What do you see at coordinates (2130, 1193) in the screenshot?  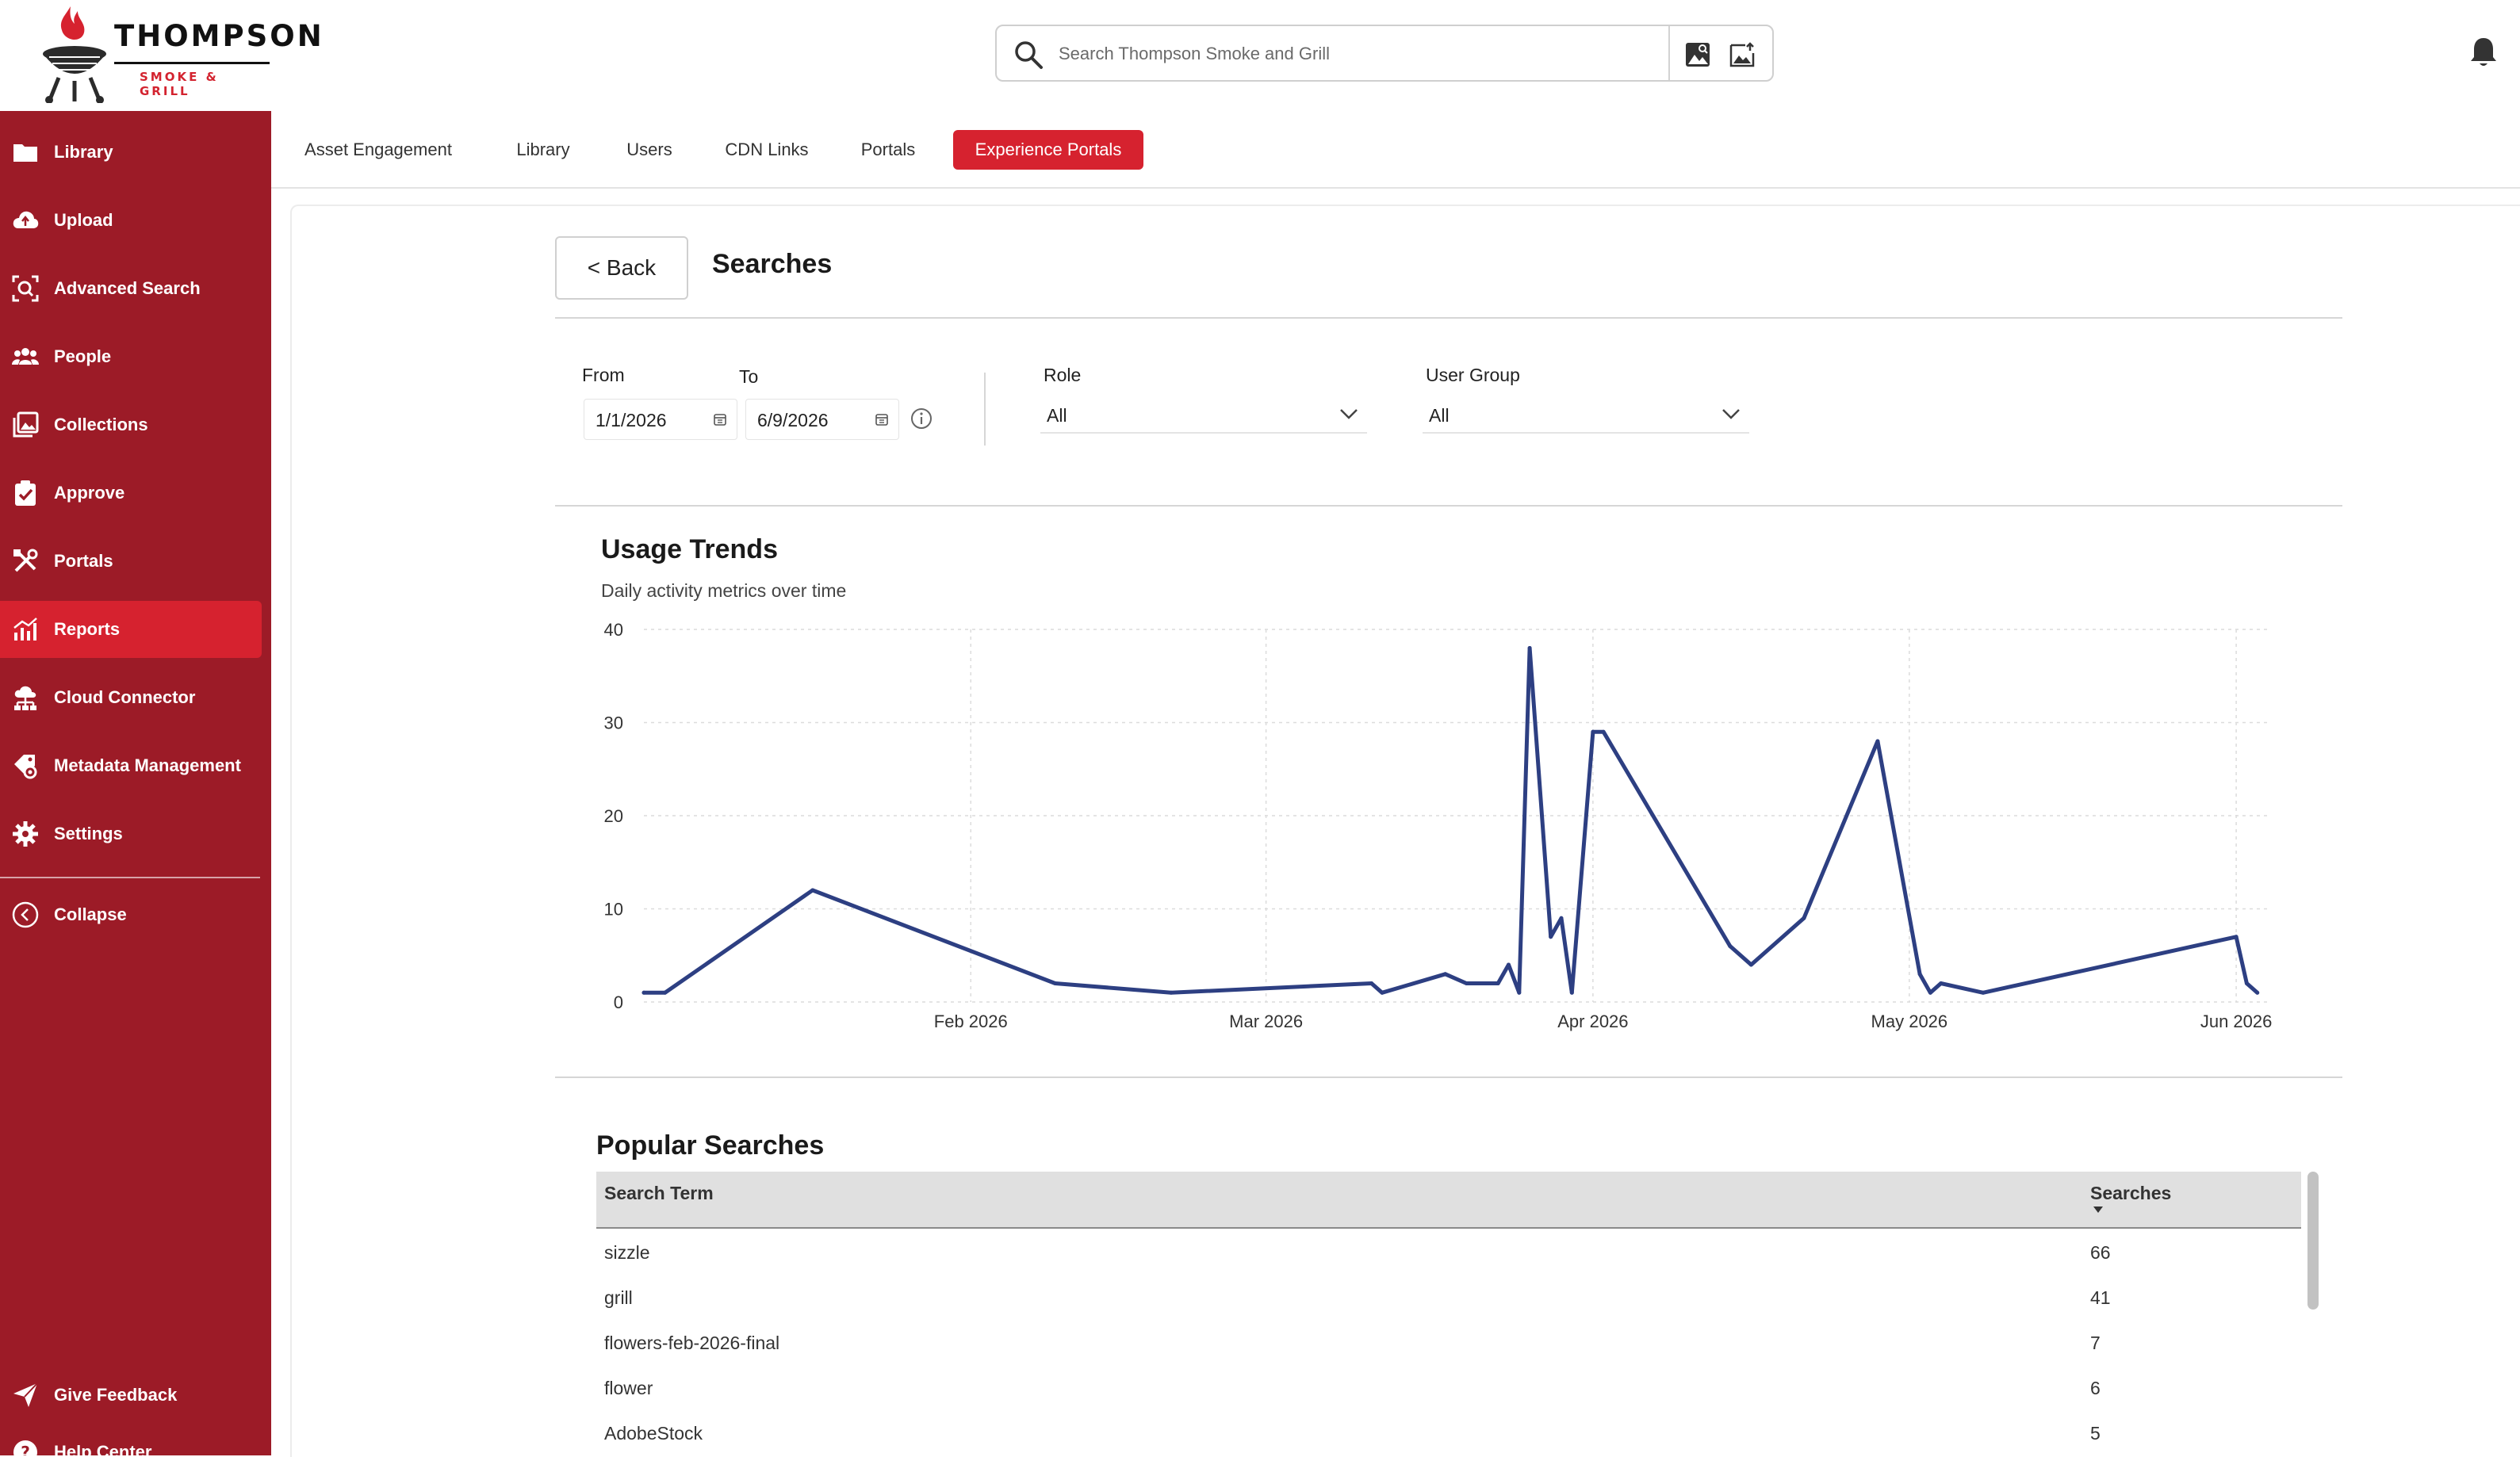 I see `column-header-searches: Searches` at bounding box center [2130, 1193].